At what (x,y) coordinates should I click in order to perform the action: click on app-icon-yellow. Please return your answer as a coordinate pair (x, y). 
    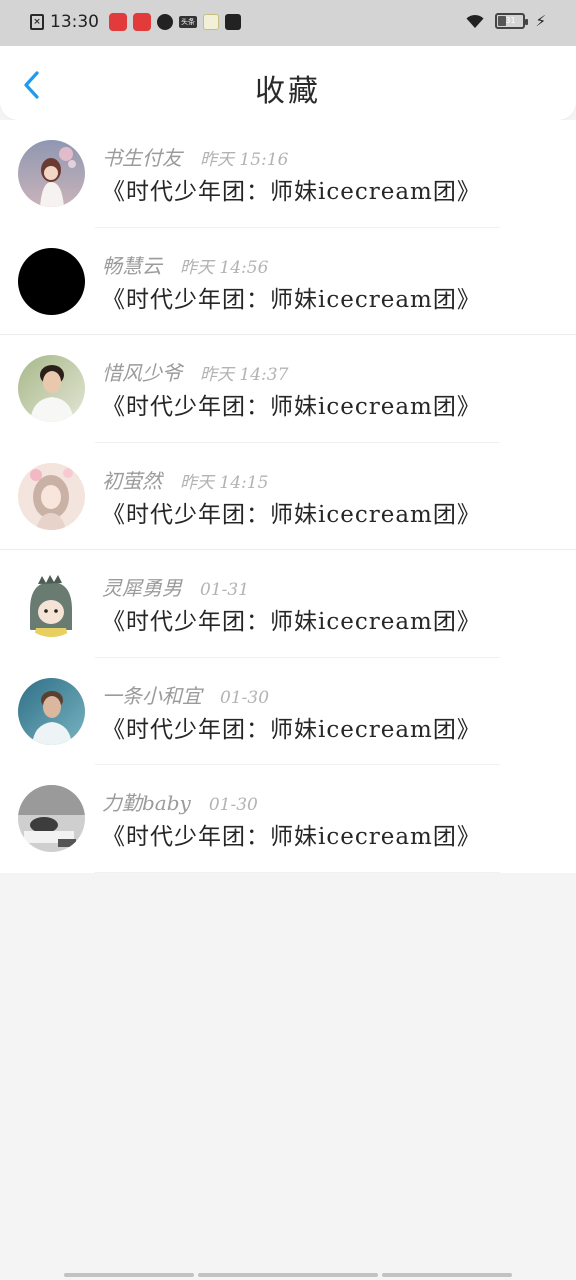
    Looking at the image, I should click on (211, 22).